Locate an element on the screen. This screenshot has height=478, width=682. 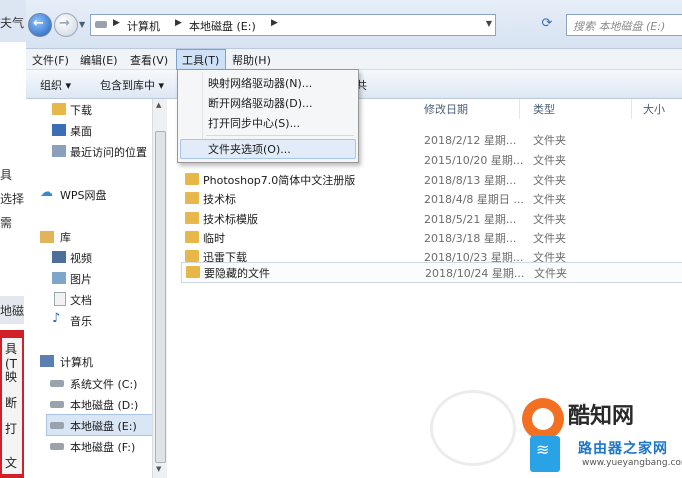
file-name: 要隐藏的文件 is located at coordinates (237, 273).